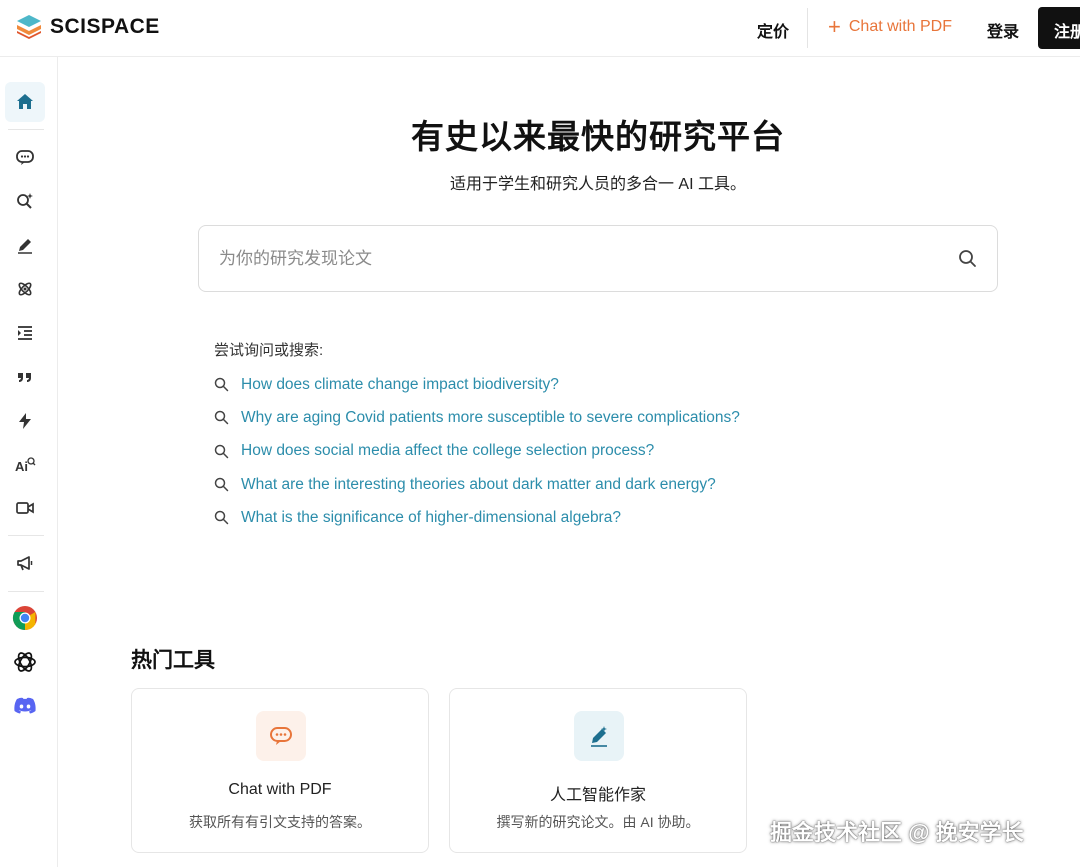 The image size is (1080, 867). I want to click on sidebar-item-fast, so click(25, 421).